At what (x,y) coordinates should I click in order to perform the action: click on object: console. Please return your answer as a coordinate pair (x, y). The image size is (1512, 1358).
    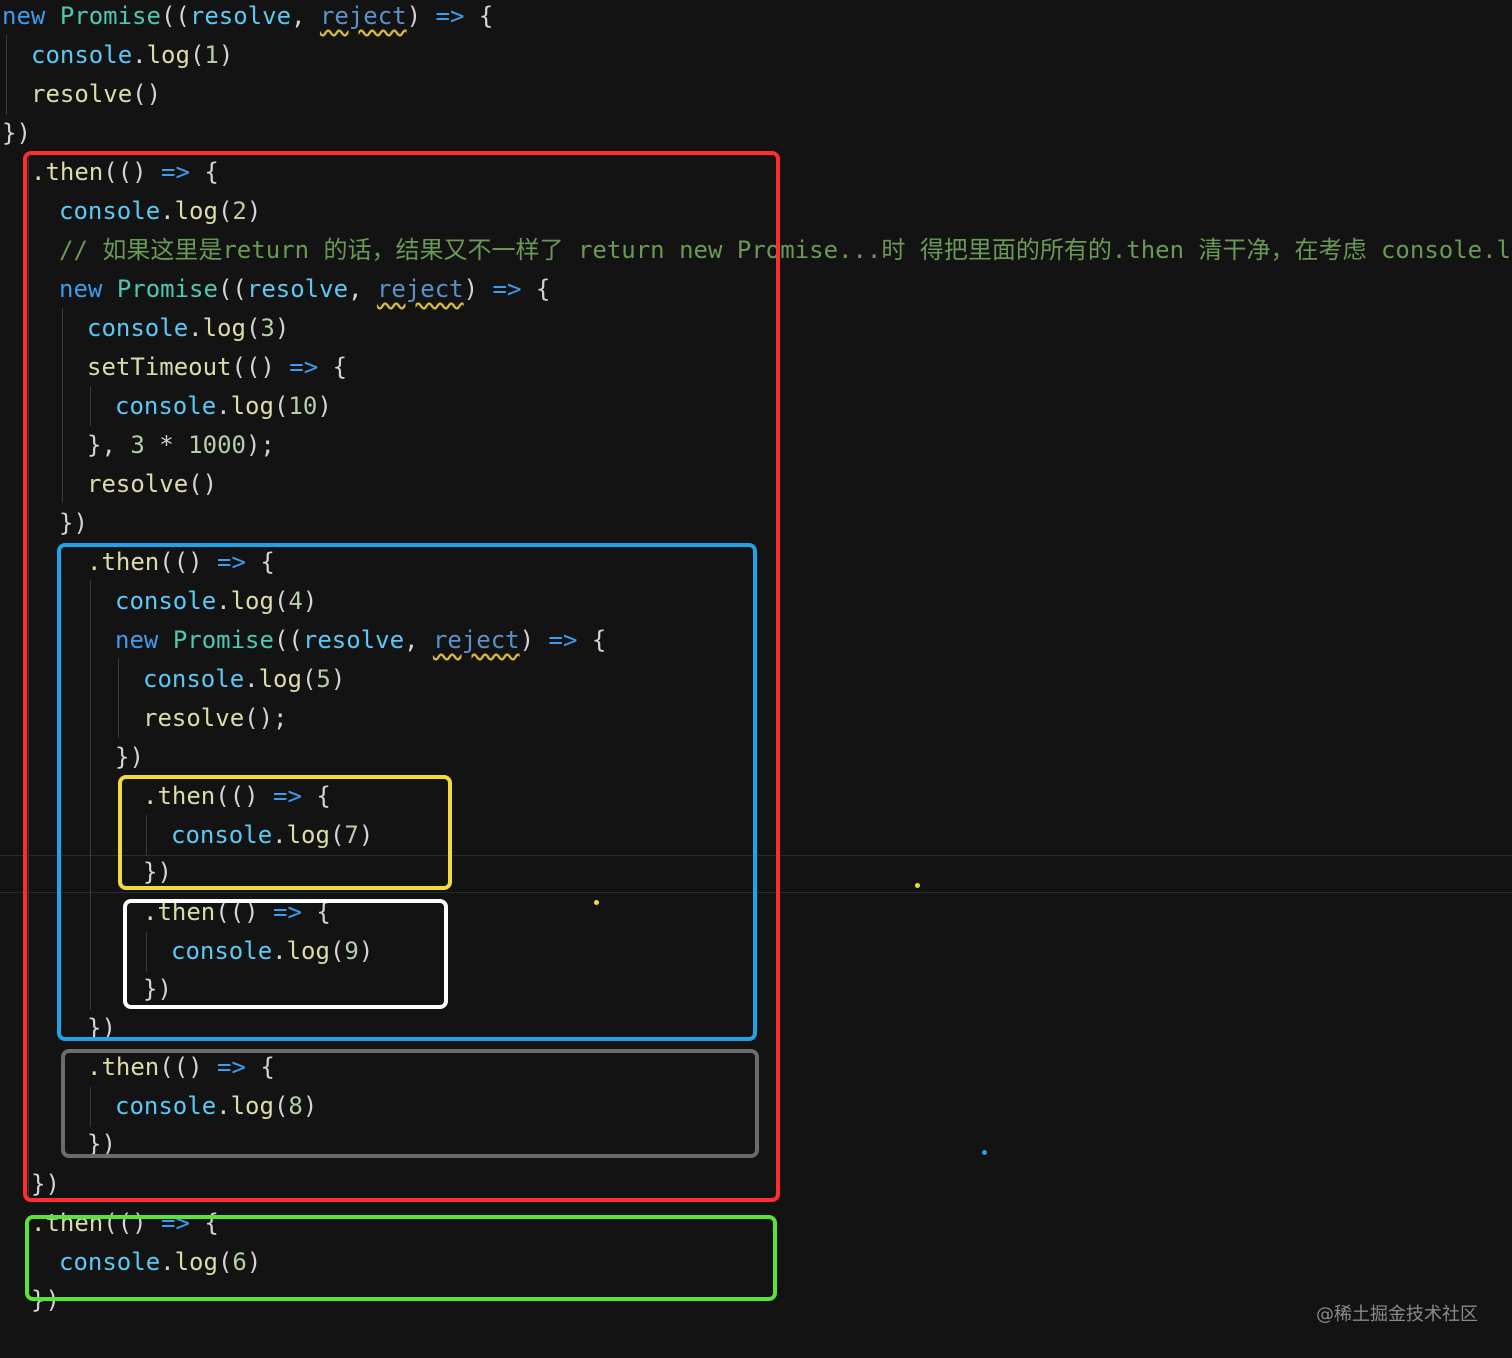
    Looking at the image, I should click on (82, 55).